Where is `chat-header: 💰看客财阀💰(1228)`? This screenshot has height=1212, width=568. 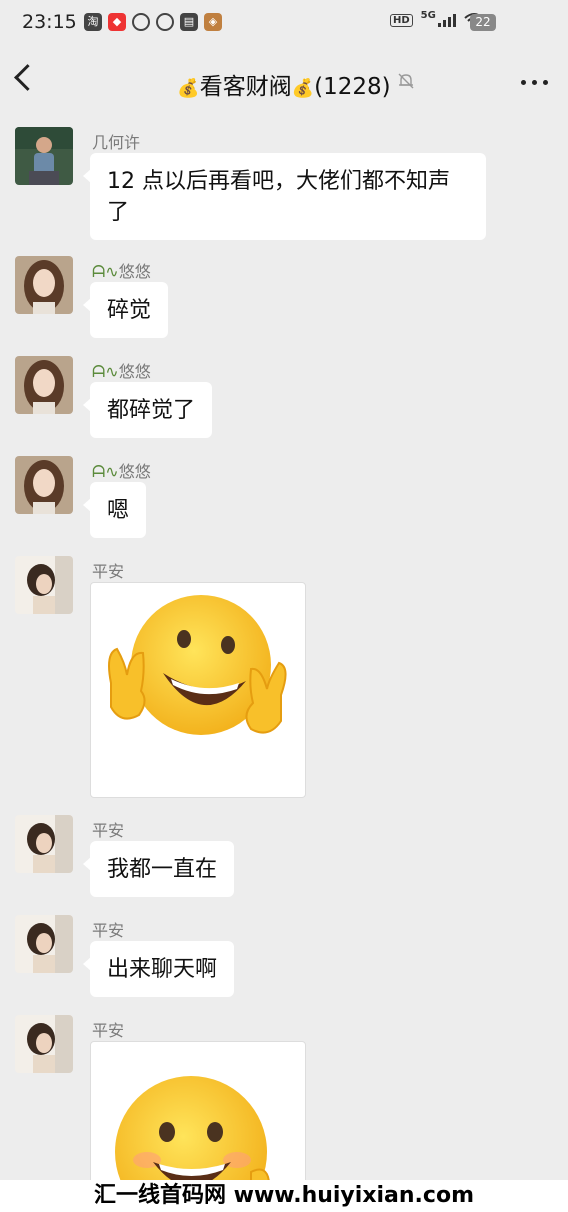 chat-header: 💰看客财阀💰(1228) is located at coordinates (284, 82).